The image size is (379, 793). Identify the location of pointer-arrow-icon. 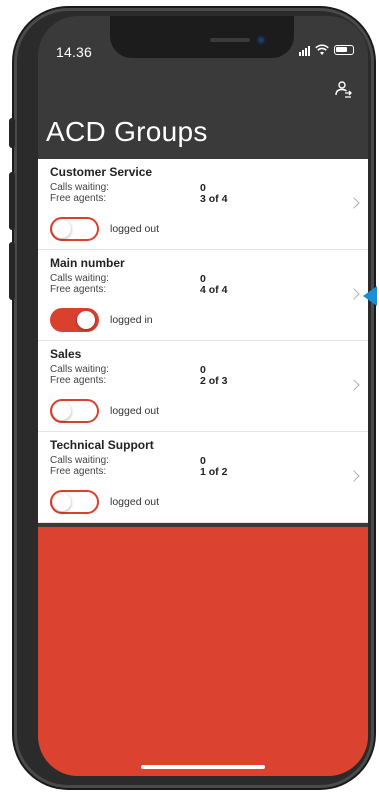
(370, 296).